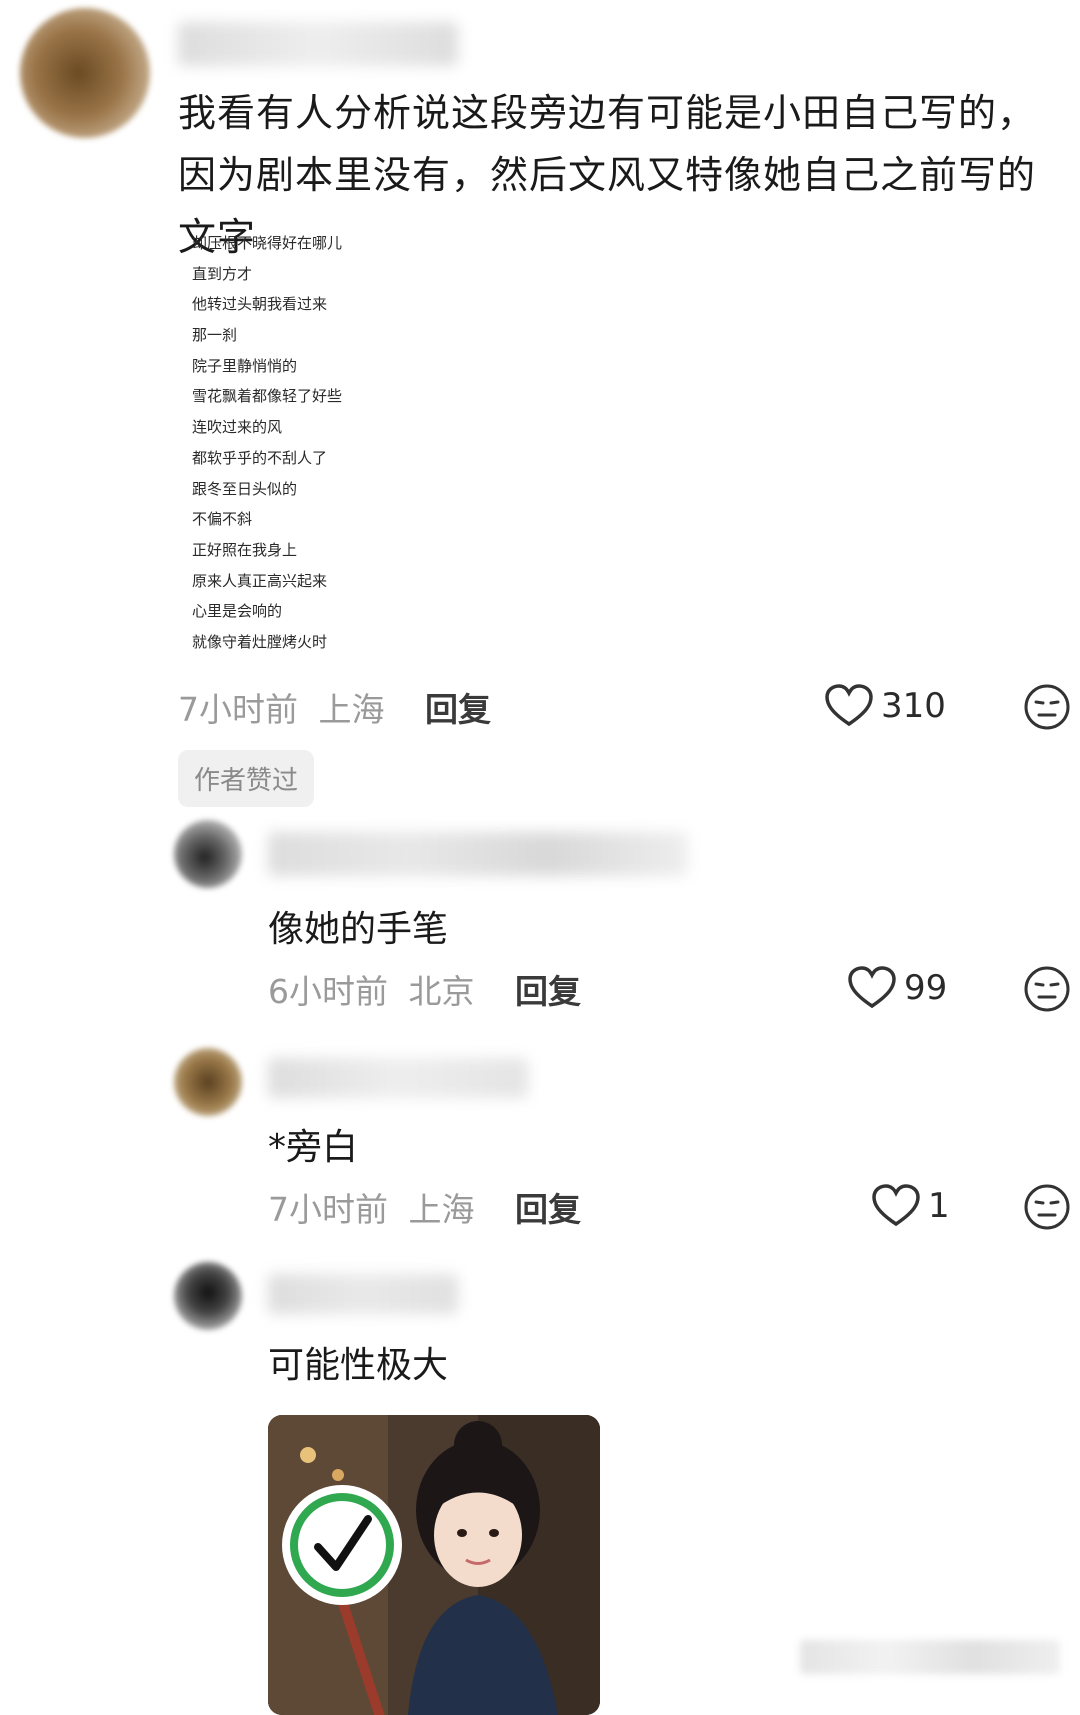 Image resolution: width=1080 pixels, height=1715 pixels. Describe the element at coordinates (267, 243) in the screenshot. I see `poem-line: 却压根不晓得好在哪儿` at that location.